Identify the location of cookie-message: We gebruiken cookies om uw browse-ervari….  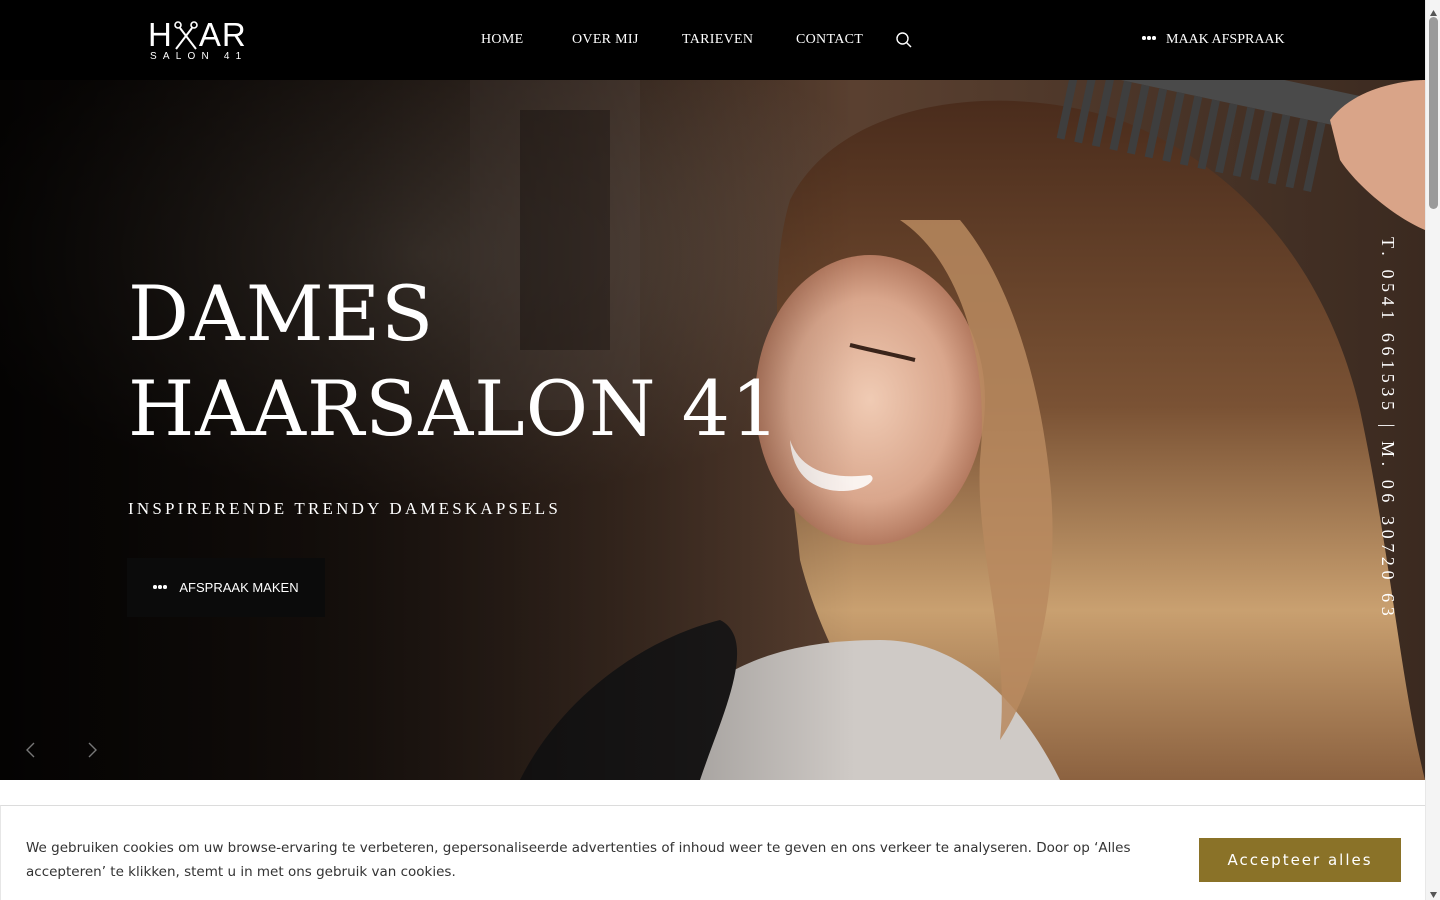
(578, 860).